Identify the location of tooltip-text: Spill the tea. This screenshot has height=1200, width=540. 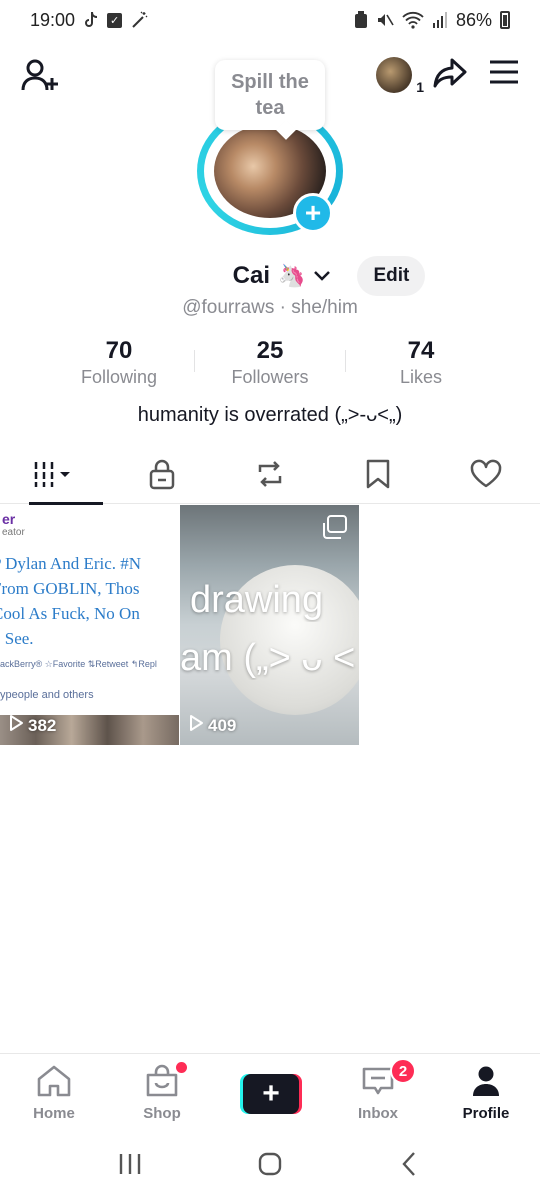
(270, 95).